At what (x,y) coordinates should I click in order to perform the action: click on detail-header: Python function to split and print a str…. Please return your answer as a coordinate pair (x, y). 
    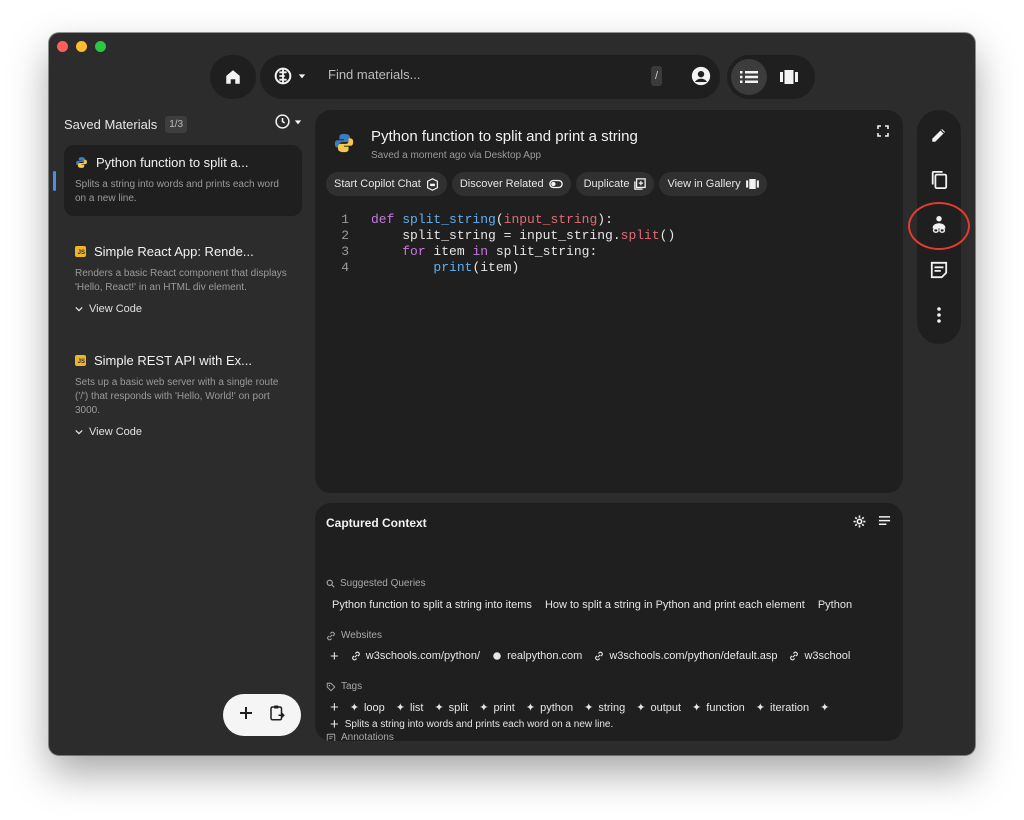
    Looking at the image, I should click on (485, 144).